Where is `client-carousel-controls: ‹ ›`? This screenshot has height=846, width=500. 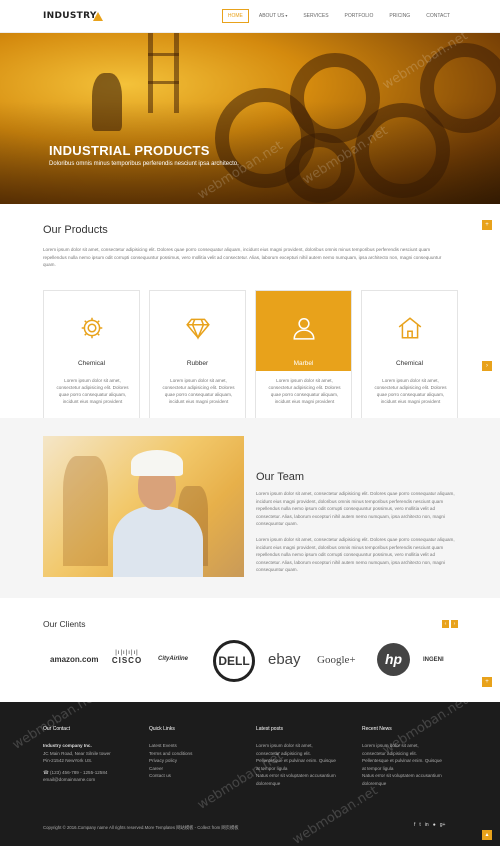
client-carousel-controls: ‹ › is located at coordinates (450, 624).